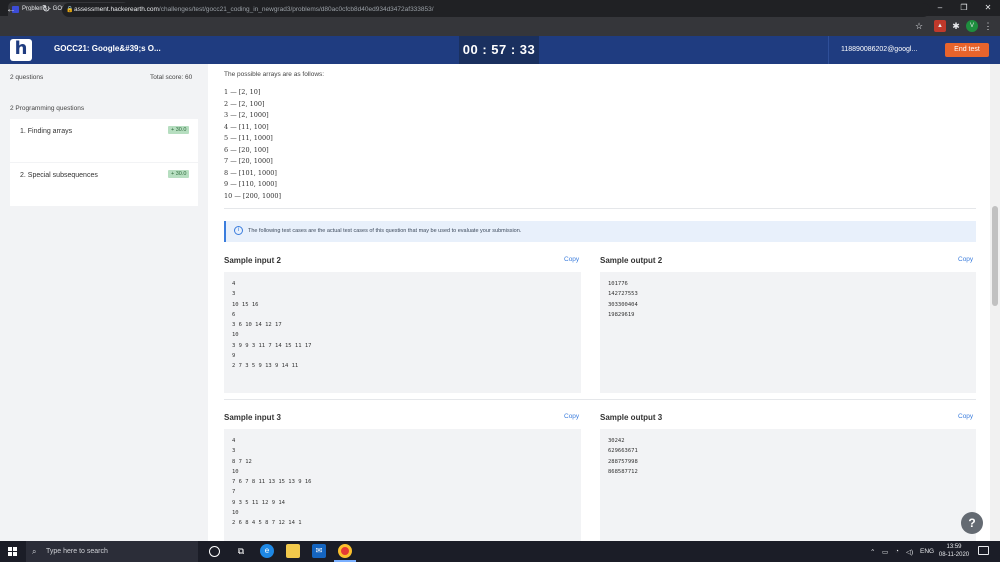 Image resolution: width=1000 pixels, height=562 pixels. What do you see at coordinates (27, 77) in the screenshot?
I see `question-count: 2 questions` at bounding box center [27, 77].